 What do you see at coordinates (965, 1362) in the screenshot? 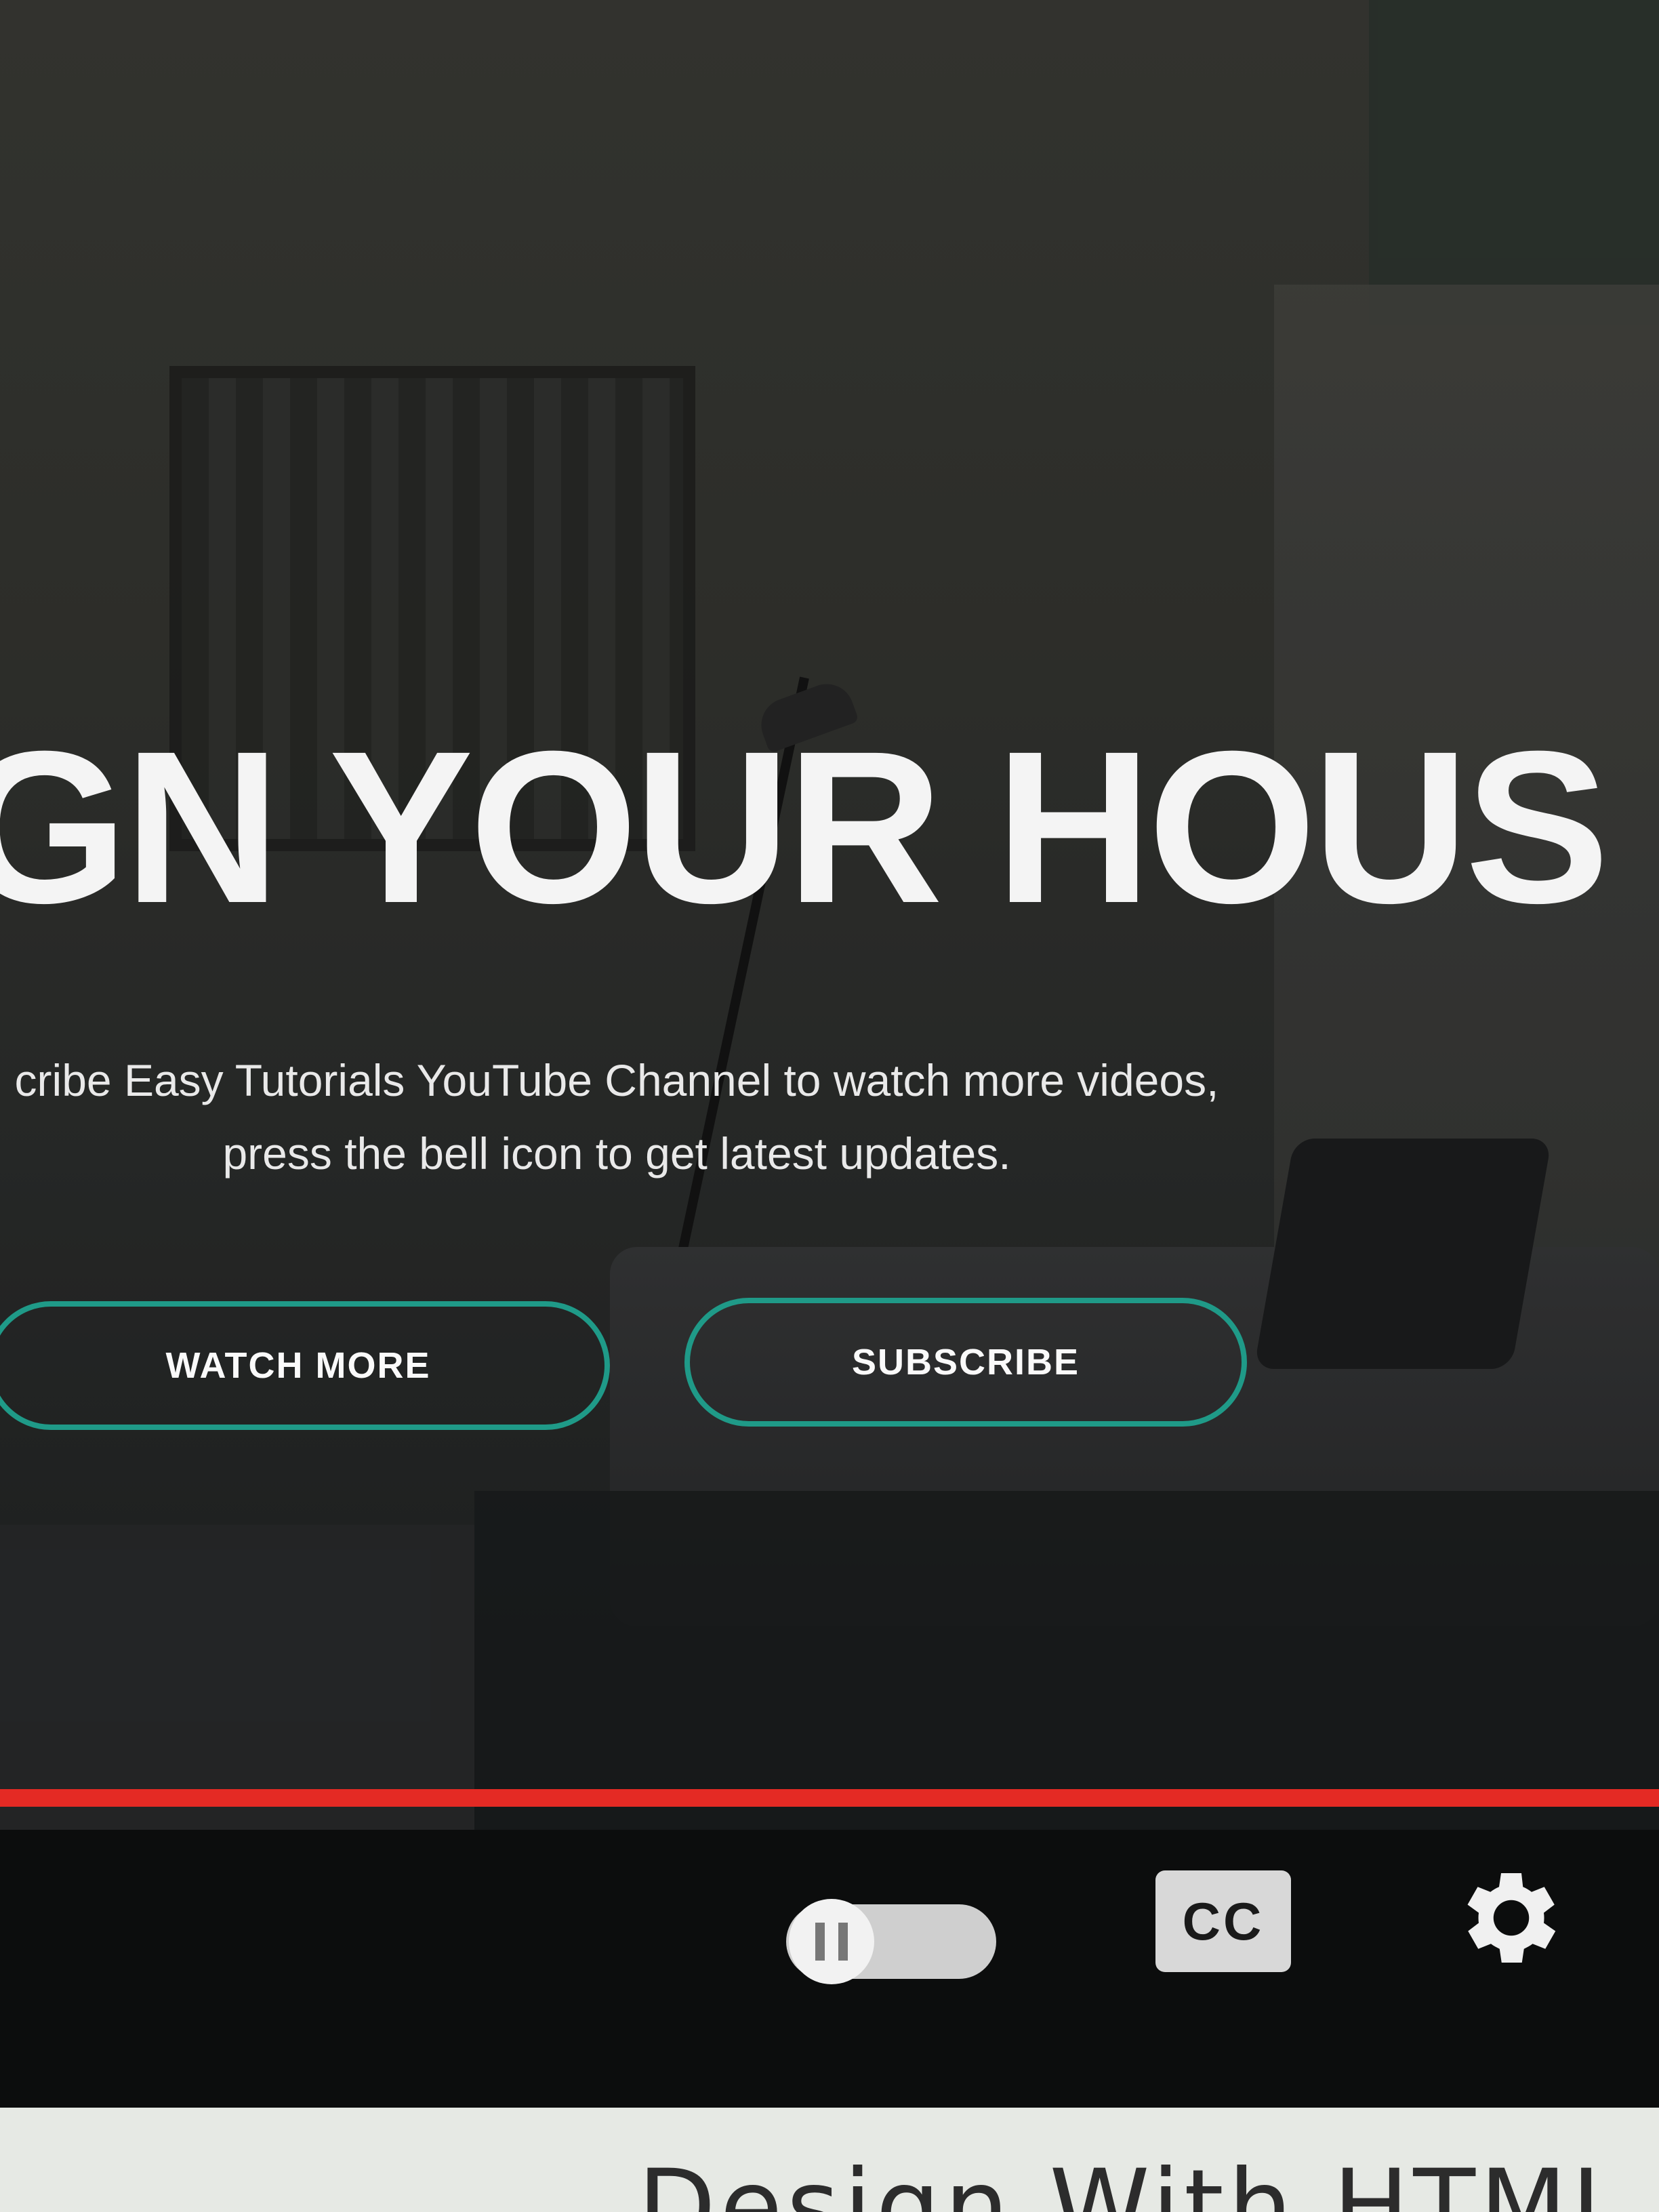
I see `subscribe-button: SUBSCRIBE` at bounding box center [965, 1362].